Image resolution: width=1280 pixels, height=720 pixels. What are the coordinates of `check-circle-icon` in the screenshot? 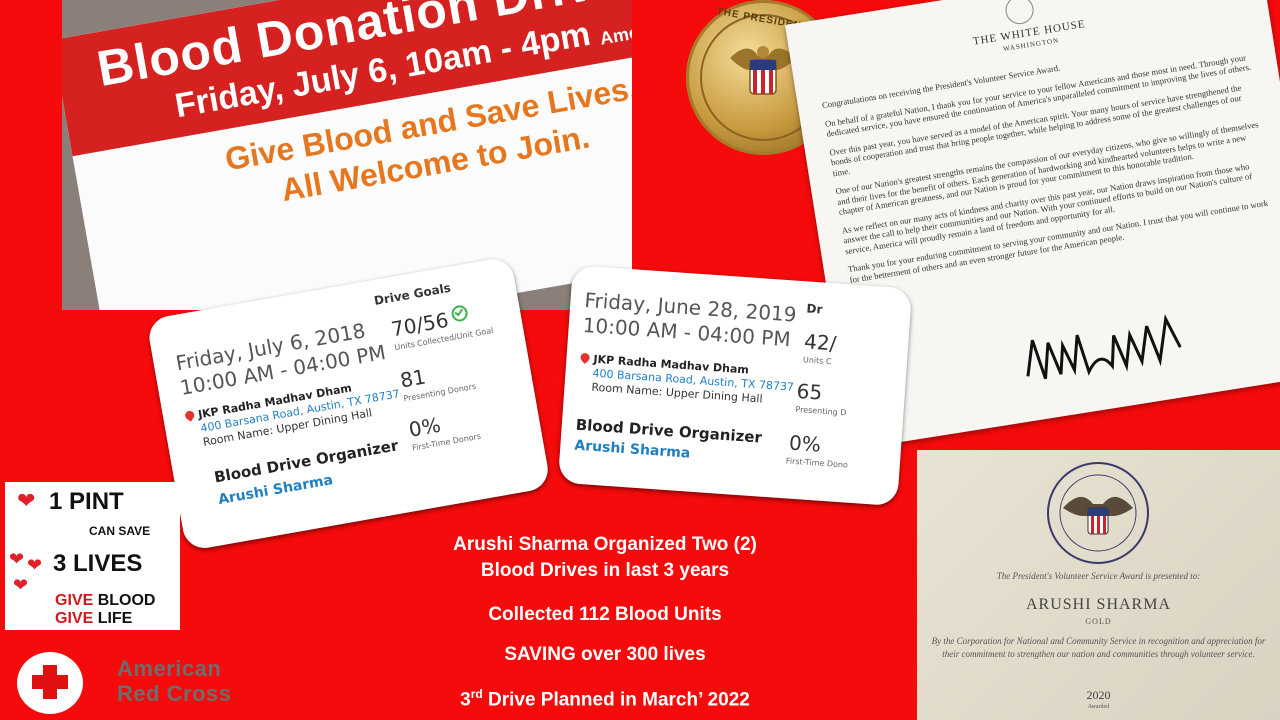 It's located at (459, 313).